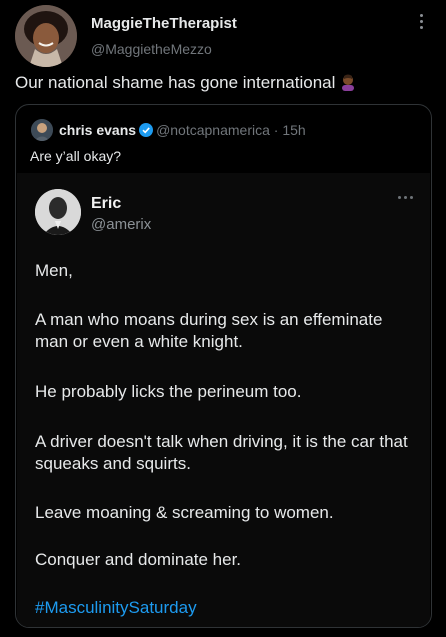 The width and height of the screenshot is (446, 637). I want to click on quote-author-name: chris evans, so click(97, 130).